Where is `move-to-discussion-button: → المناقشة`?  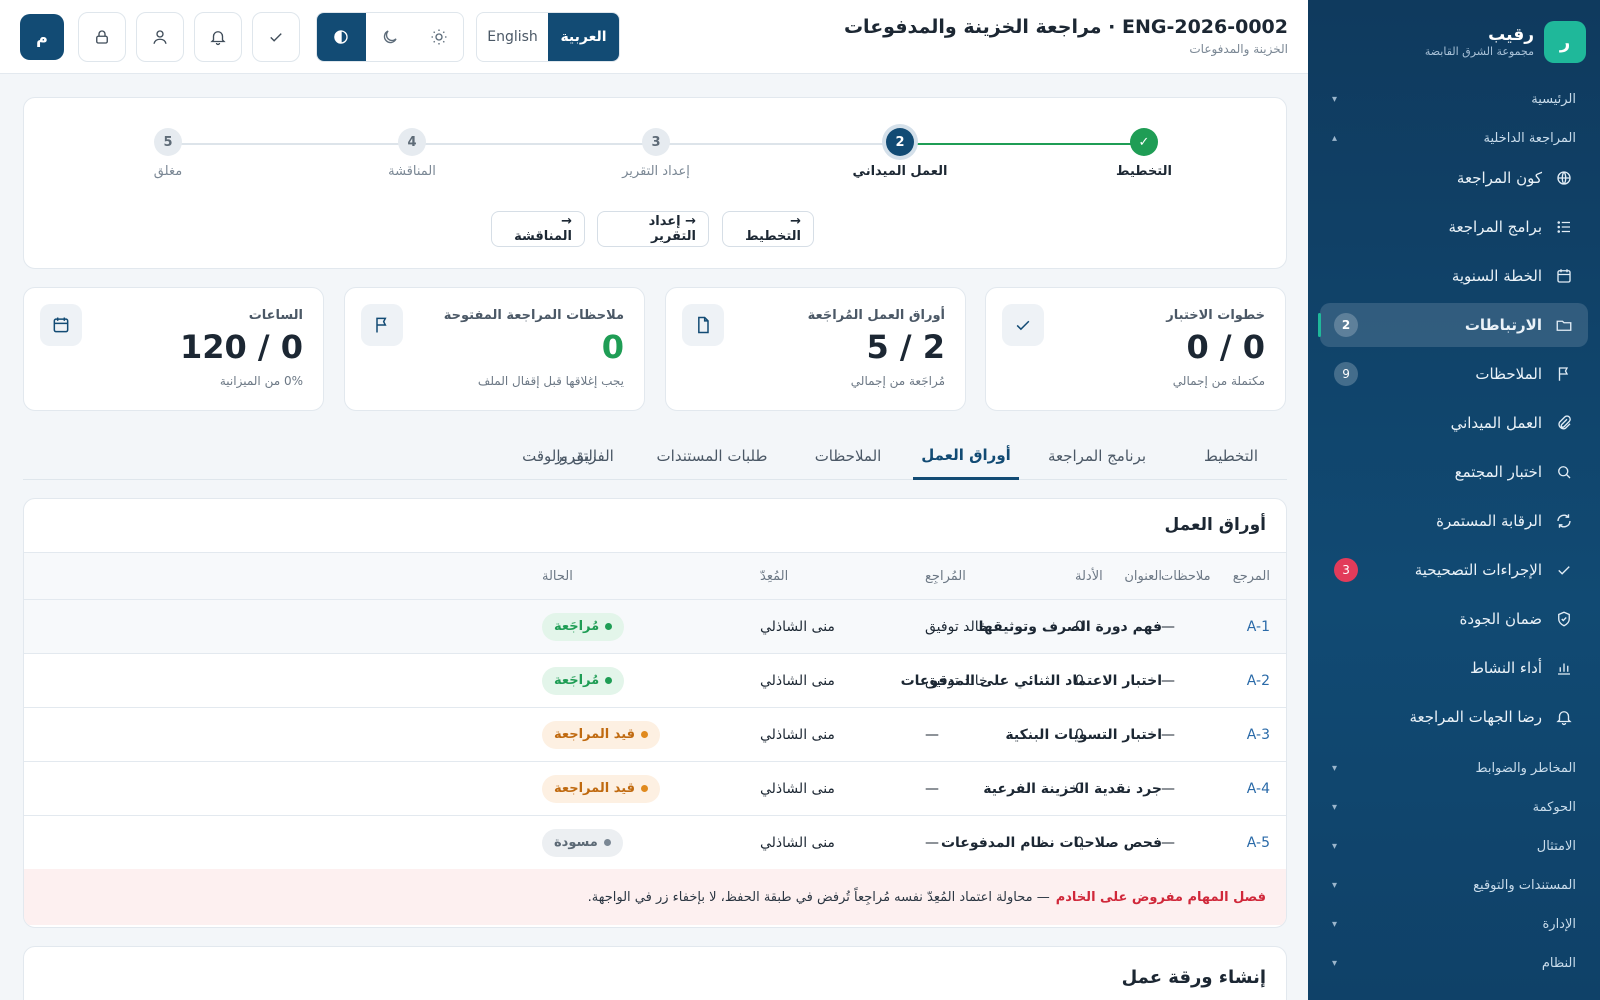
move-to-discussion-button: → المناقشة is located at coordinates (538, 229).